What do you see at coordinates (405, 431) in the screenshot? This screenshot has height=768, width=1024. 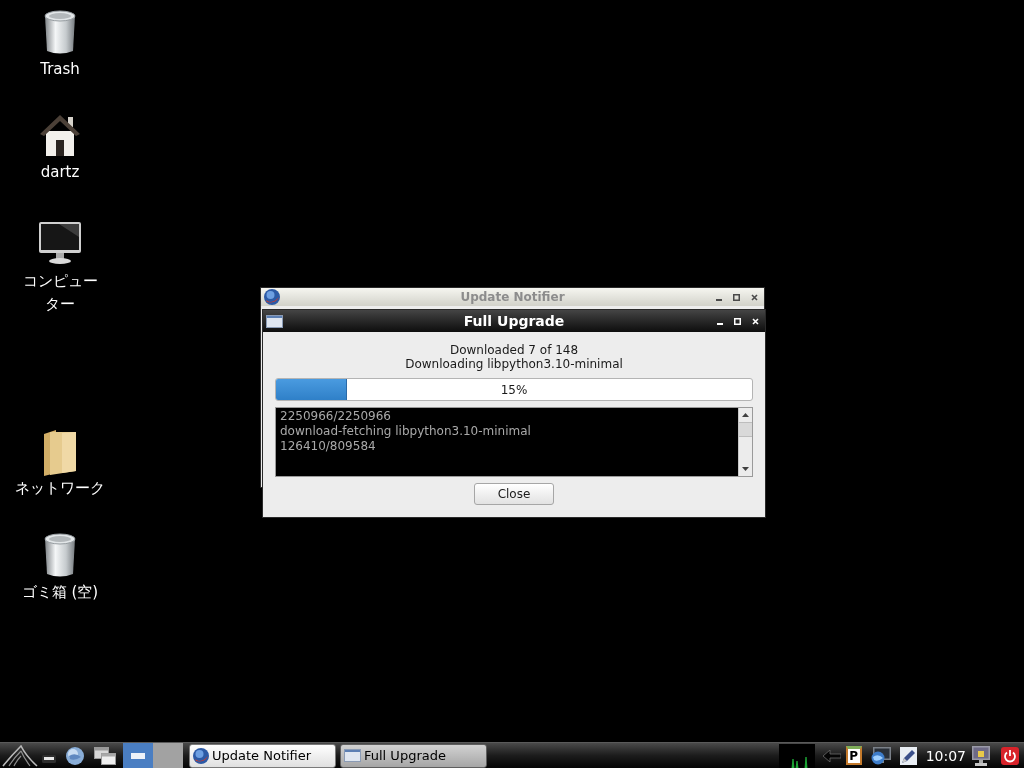 I see `log-line: download-fetching libpython3.10-minimal` at bounding box center [405, 431].